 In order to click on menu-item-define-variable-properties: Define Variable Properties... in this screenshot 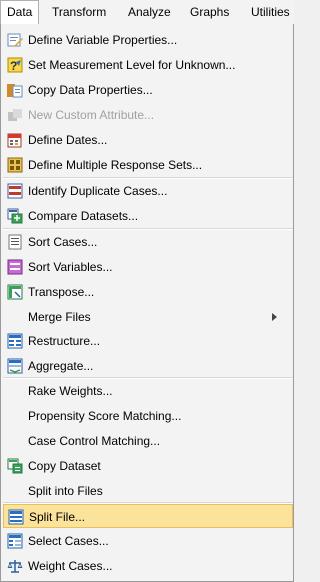, I will do `click(148, 40)`.